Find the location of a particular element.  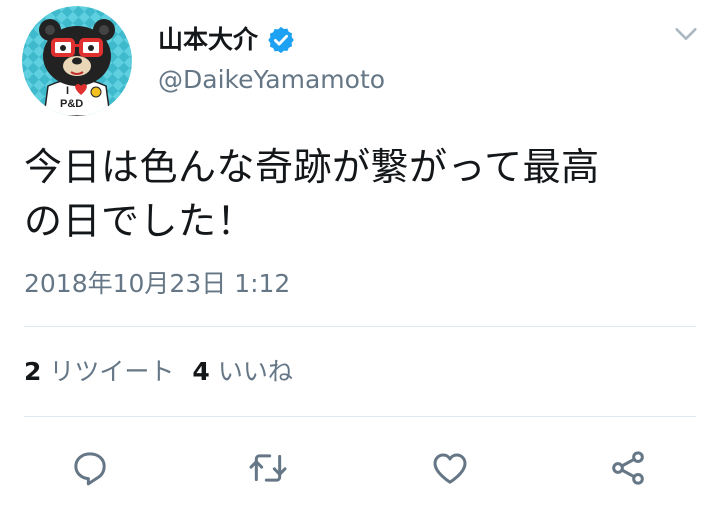

share-button is located at coordinates (628, 468).